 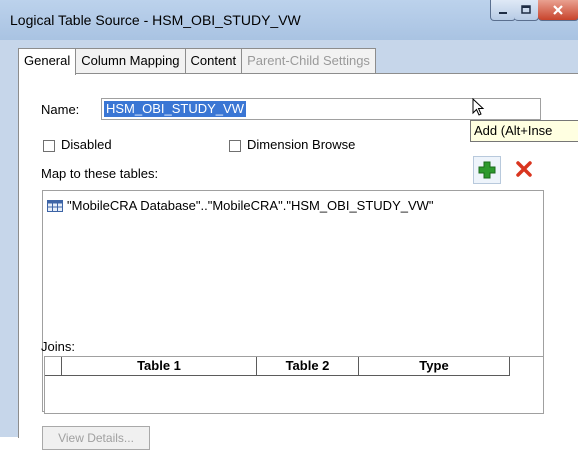 I want to click on remove-table-button, so click(x=524, y=169).